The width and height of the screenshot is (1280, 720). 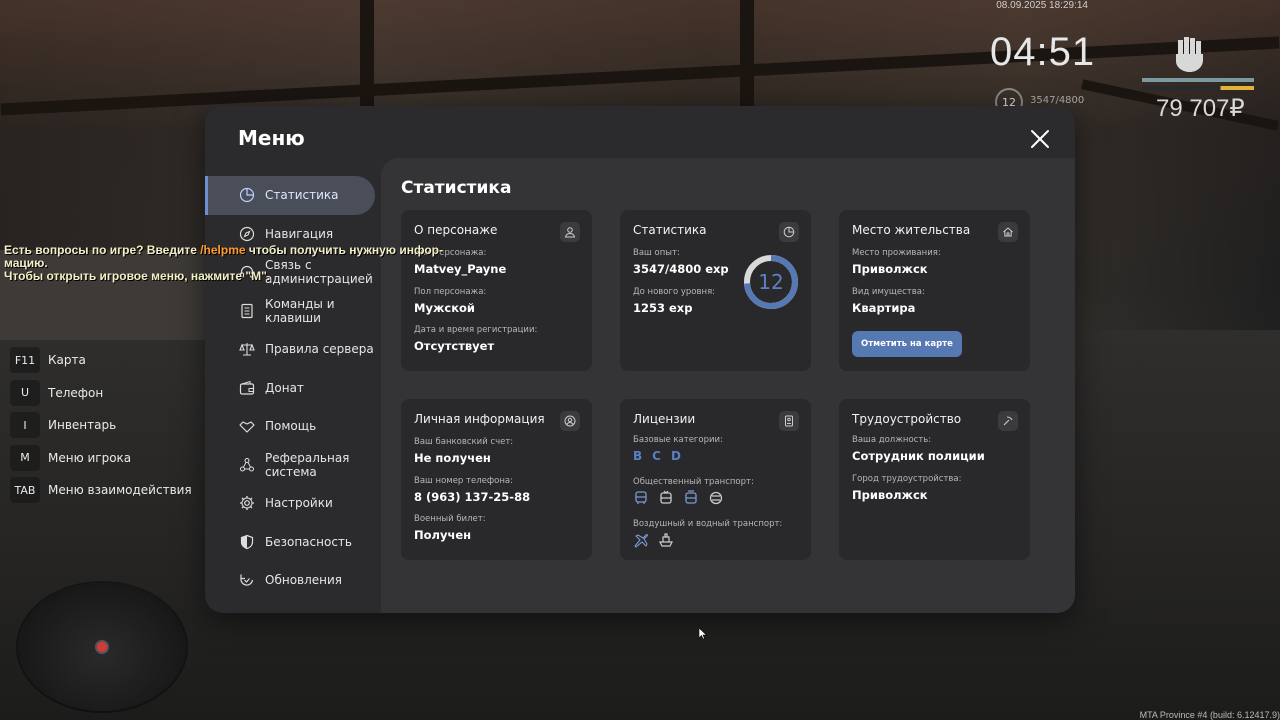 I want to click on close-icon, so click(x=1040, y=139).